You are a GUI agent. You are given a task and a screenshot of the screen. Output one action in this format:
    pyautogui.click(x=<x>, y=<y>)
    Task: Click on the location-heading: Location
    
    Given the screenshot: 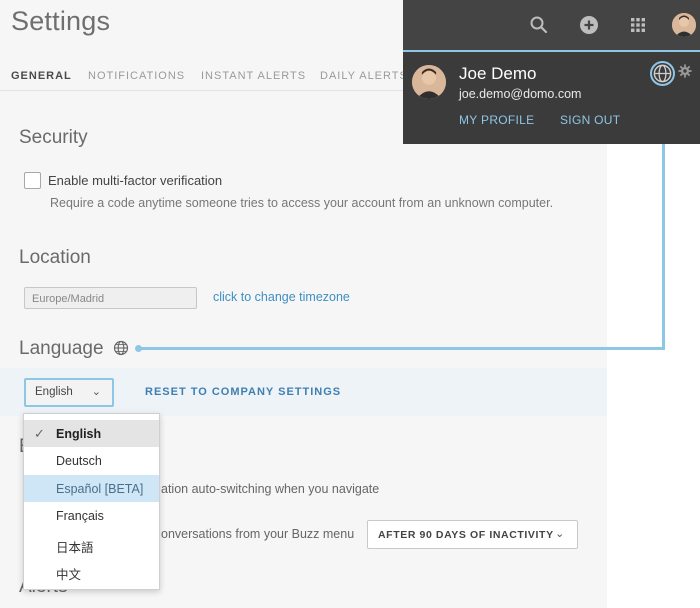 What is the action you would take?
    pyautogui.click(x=55, y=257)
    